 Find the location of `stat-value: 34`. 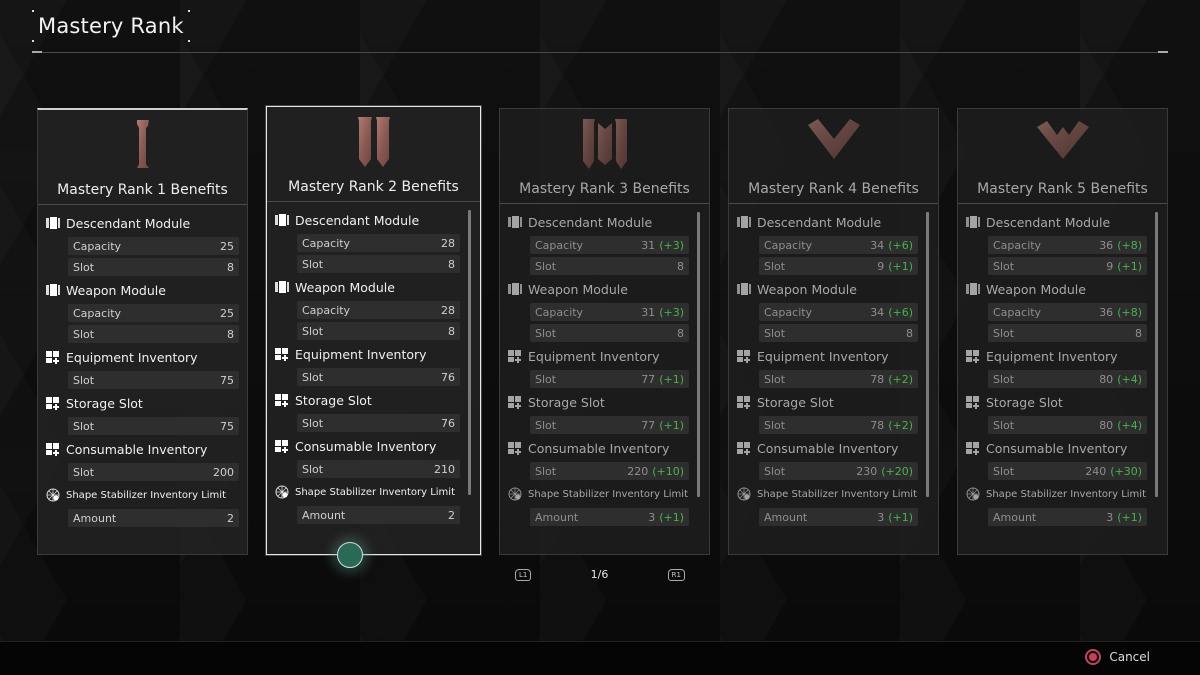

stat-value: 34 is located at coordinates (877, 312).